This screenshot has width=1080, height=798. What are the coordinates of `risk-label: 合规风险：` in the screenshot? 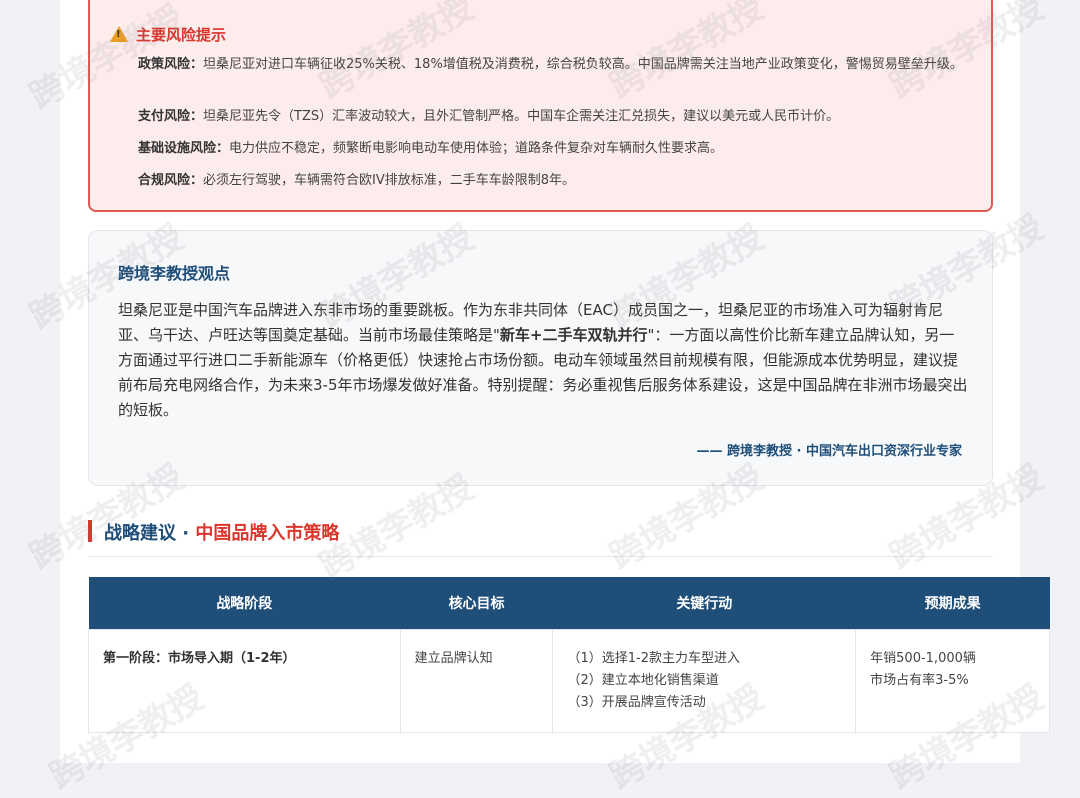 It's located at (171, 180).